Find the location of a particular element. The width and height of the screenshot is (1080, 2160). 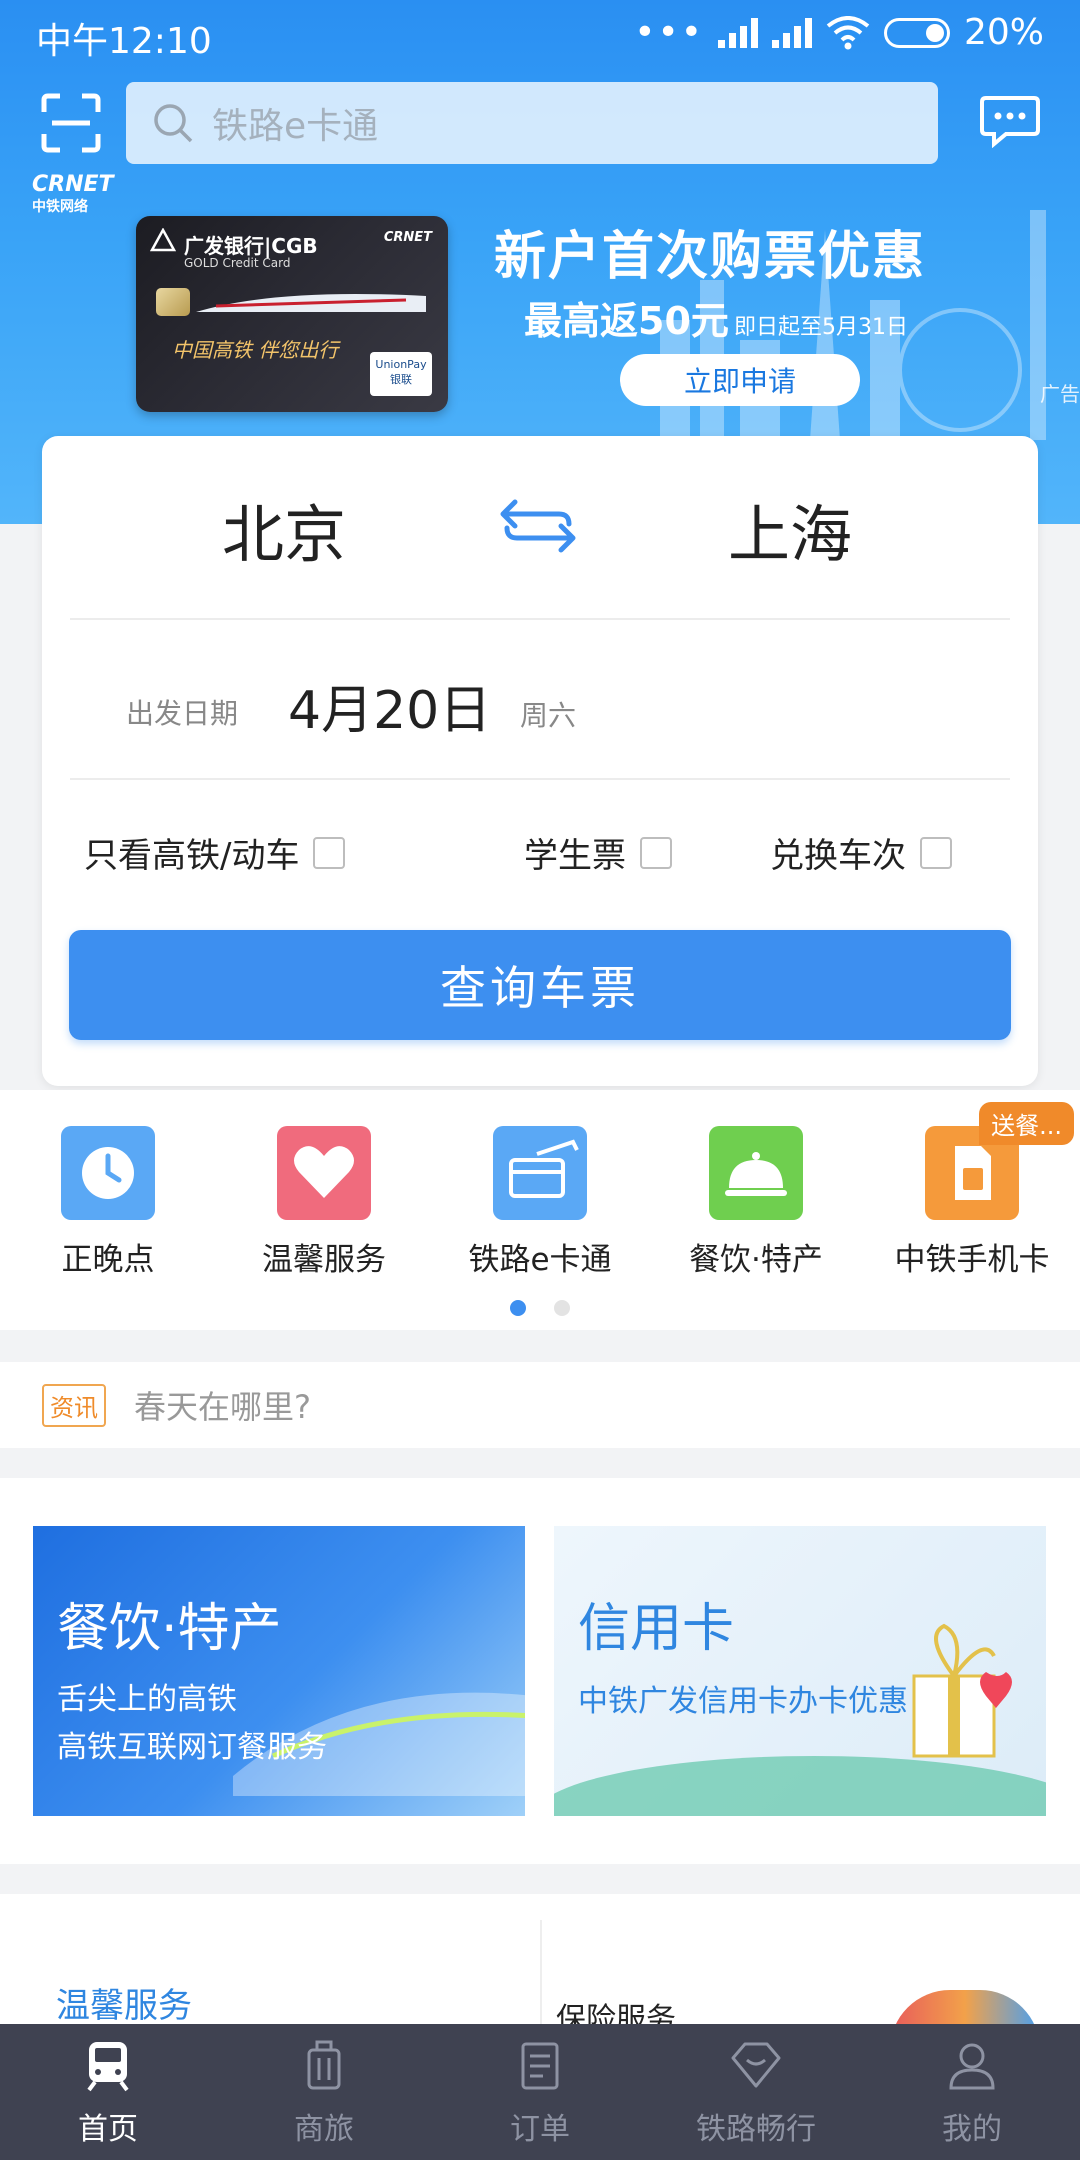

shortcut-label: 温馨服务 is located at coordinates (324, 1260).